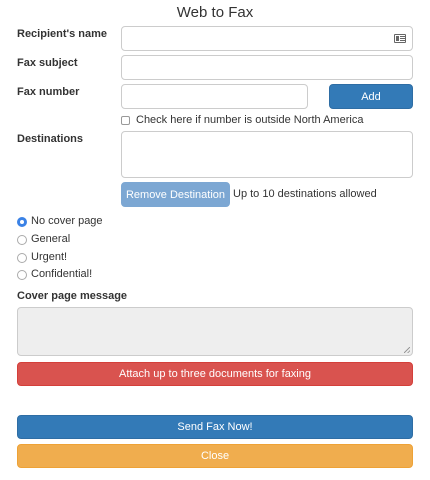 This screenshot has width=430, height=480. I want to click on destinations-limit-text: Up to 10 destinations allowed, so click(305, 194).